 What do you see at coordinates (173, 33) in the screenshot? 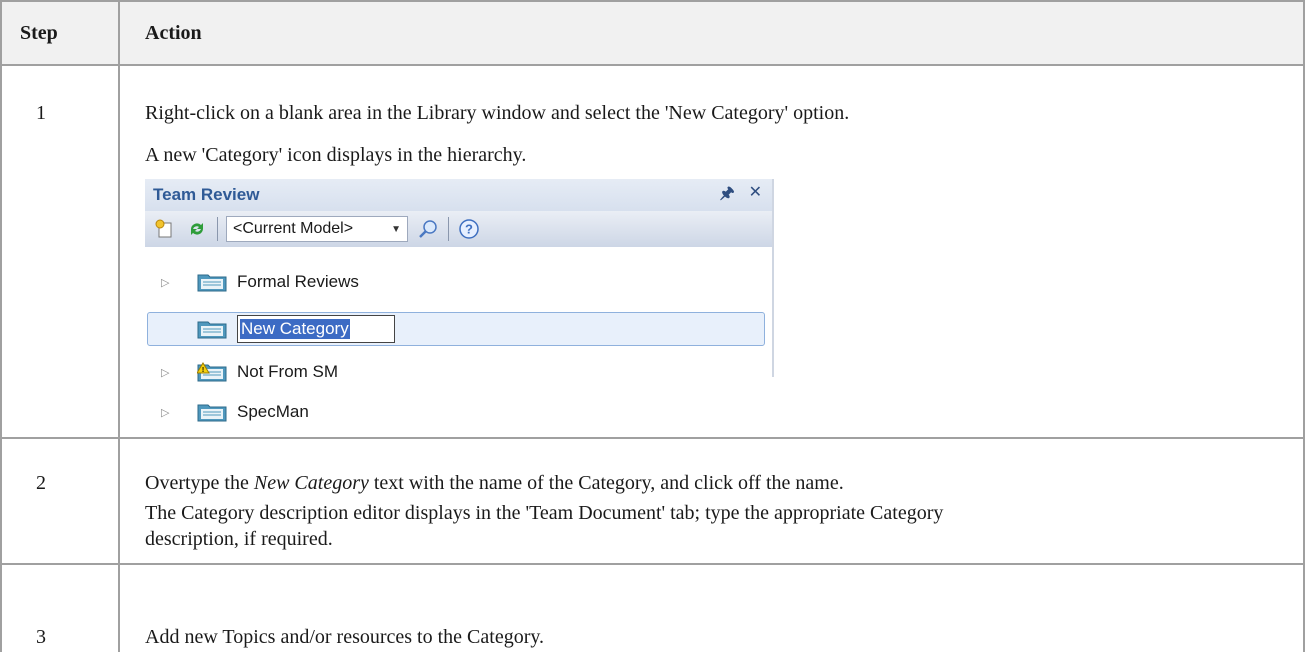
I see `header-action: Action` at bounding box center [173, 33].